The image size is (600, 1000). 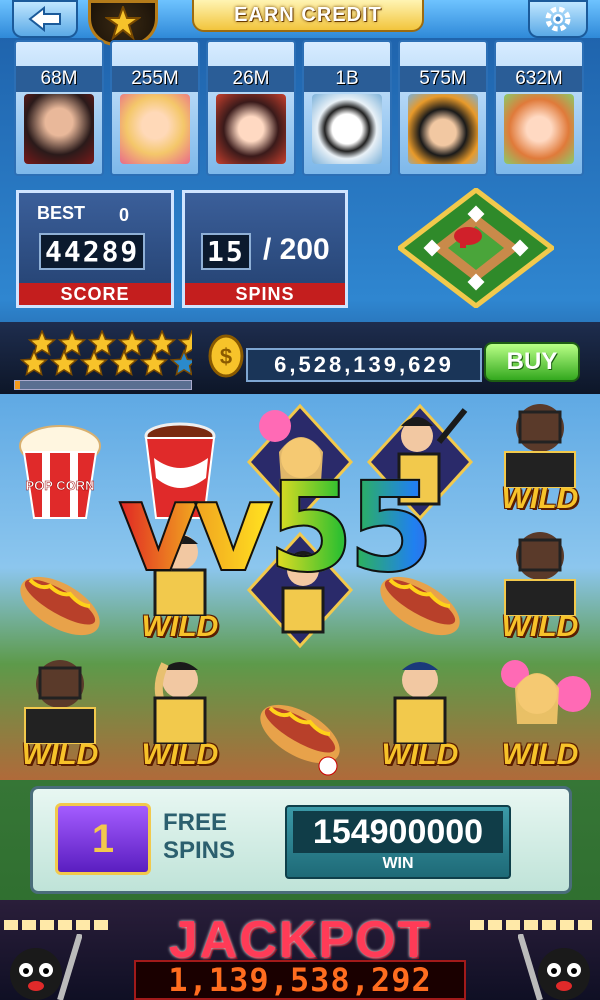 I want to click on player-card: 68M, so click(x=59, y=108).